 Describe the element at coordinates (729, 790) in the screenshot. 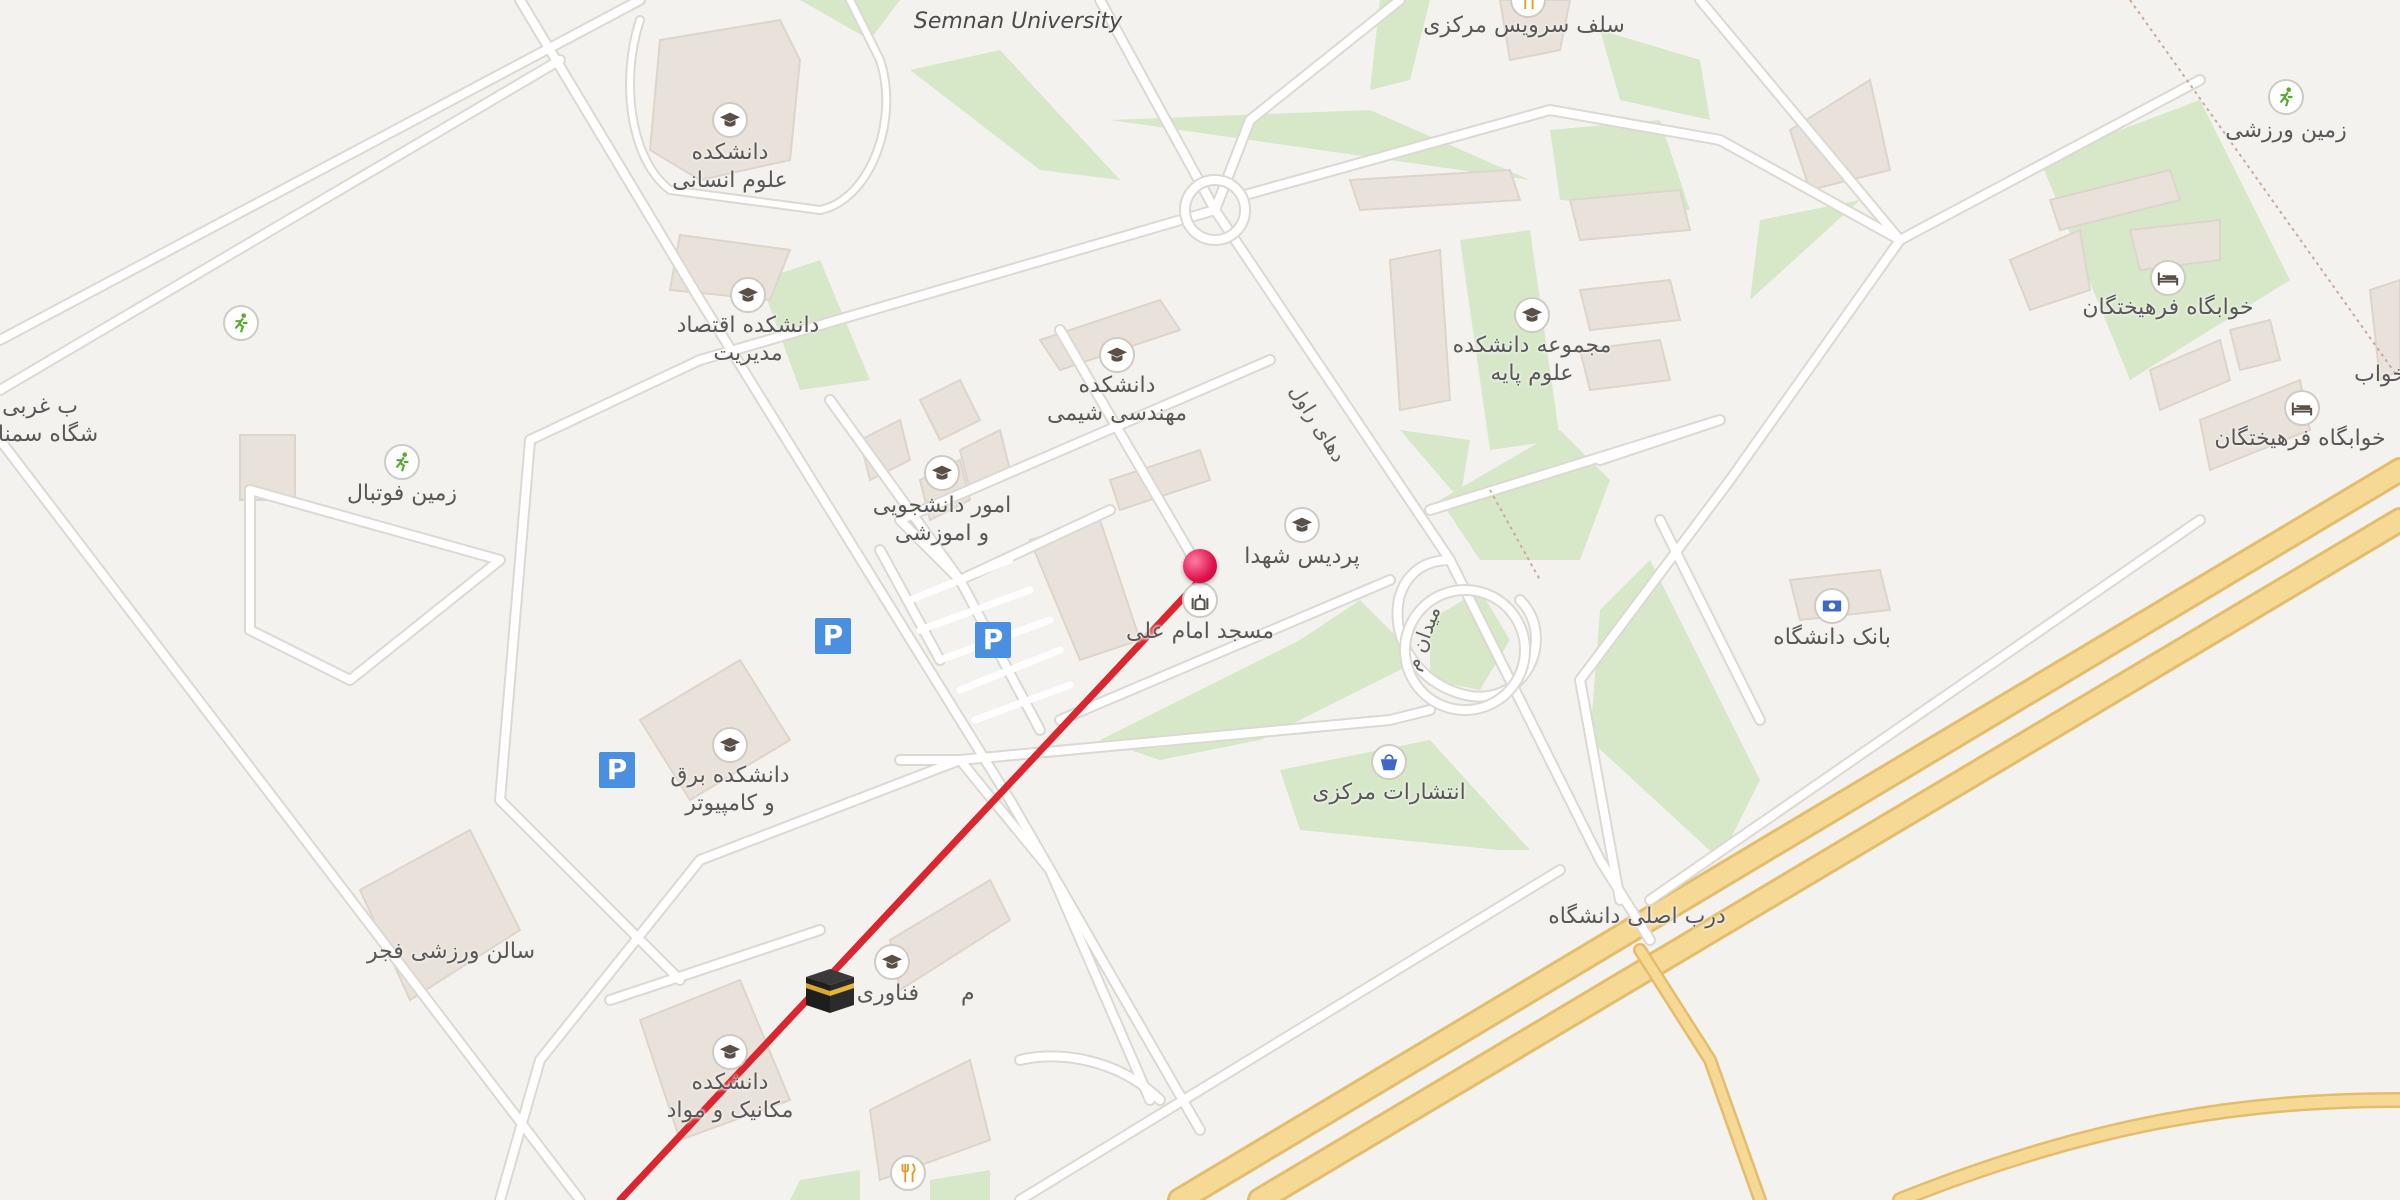

I see `map-label-faculty-electrical: دانشکده برق و کامپیوتر` at that location.